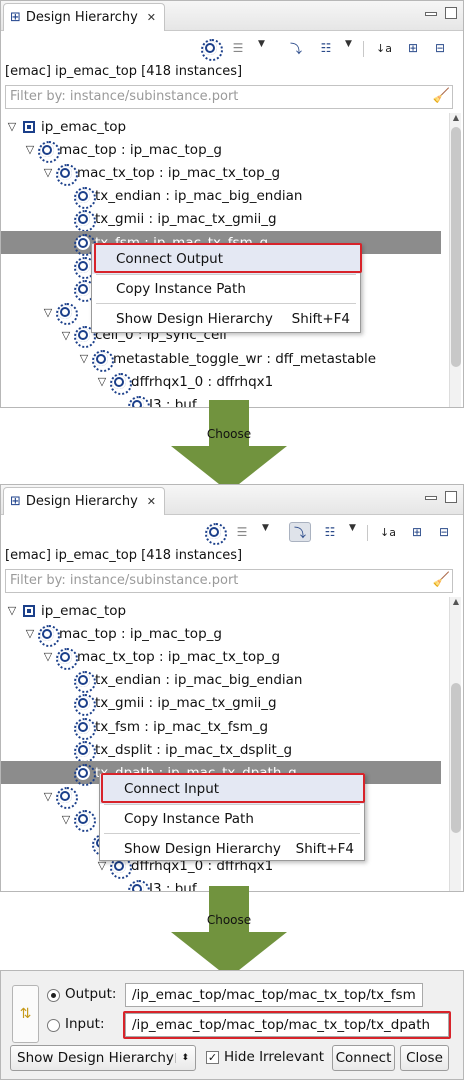 The height and width of the screenshot is (1080, 464). I want to click on tree-row: tx_fsm : ip_mac_tx_fsm_g, so click(221, 727).